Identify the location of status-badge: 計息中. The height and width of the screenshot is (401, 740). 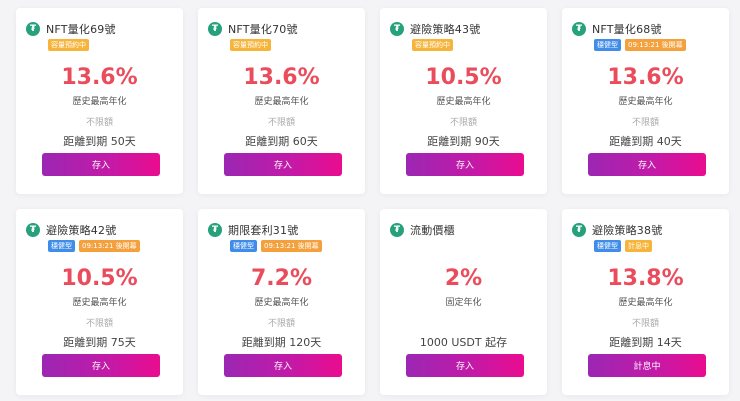
(638, 246).